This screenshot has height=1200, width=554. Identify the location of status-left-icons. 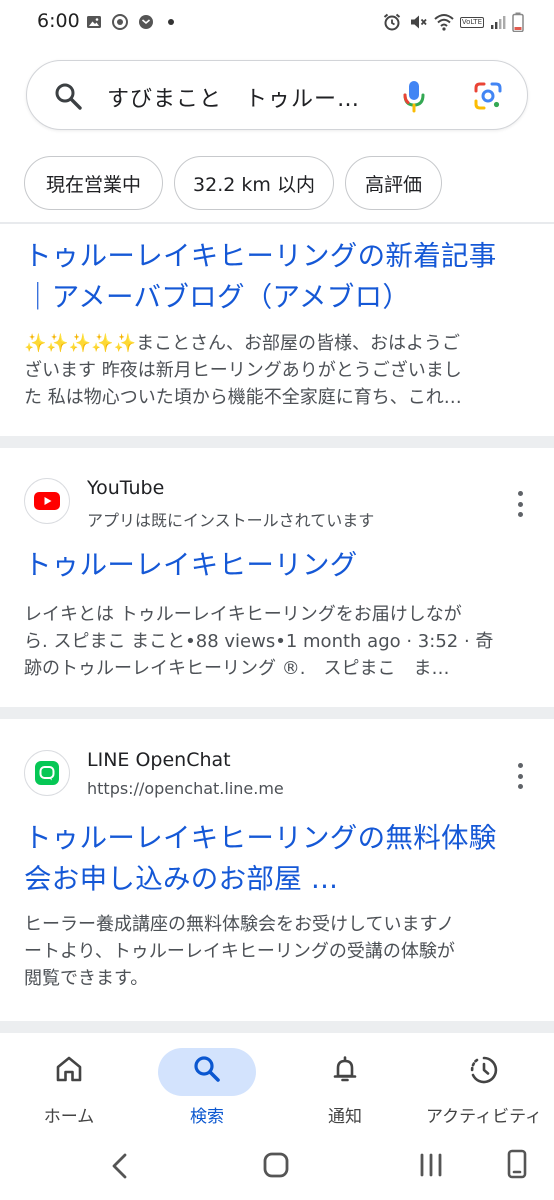
(132, 22).